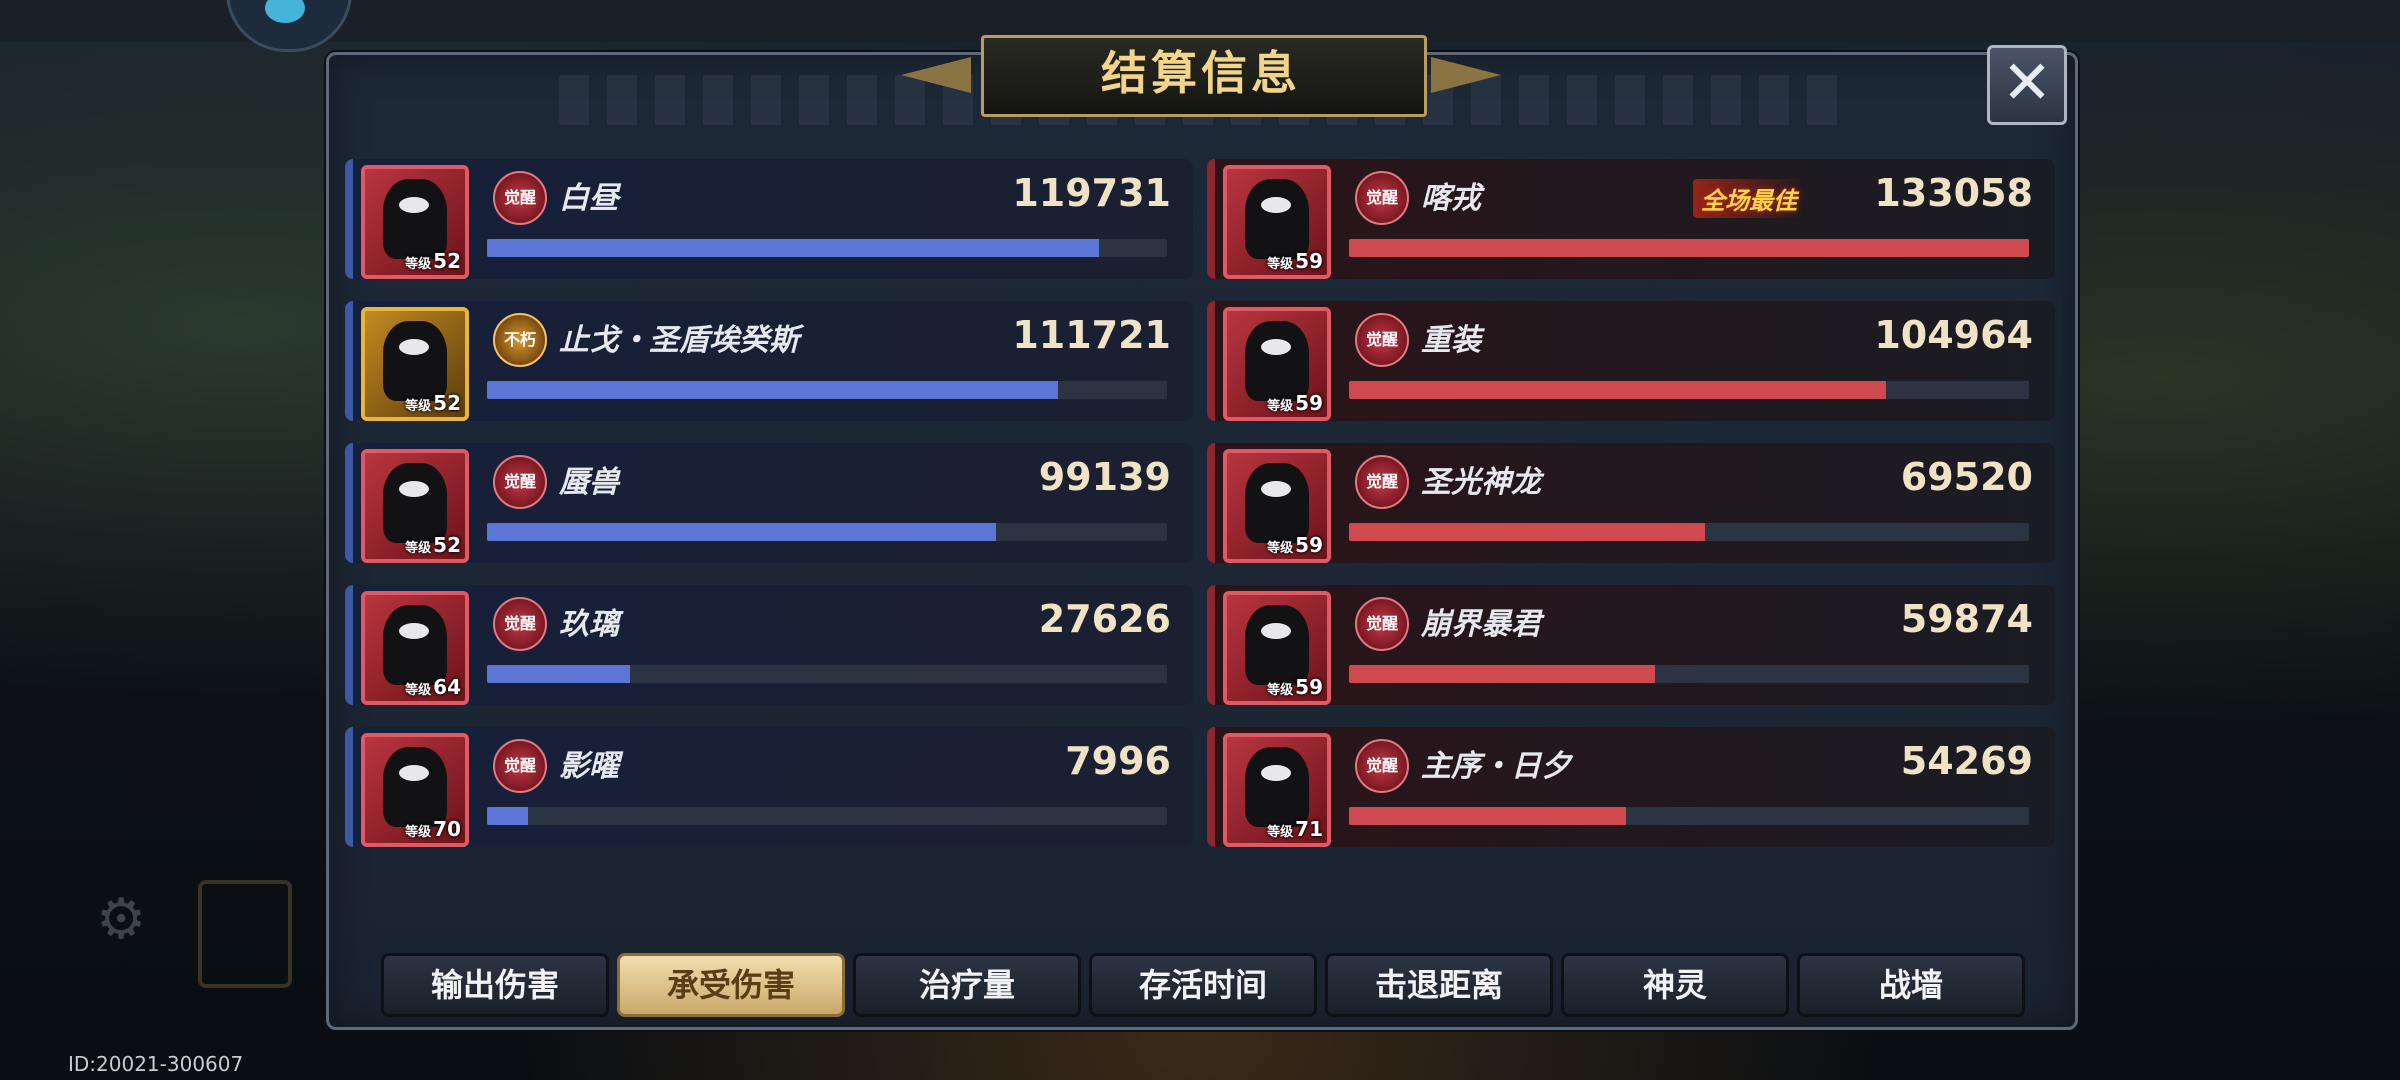 This screenshot has width=2400, height=1080. What do you see at coordinates (156, 1064) in the screenshot?
I see `player-id-text: ID:20021-300607` at bounding box center [156, 1064].